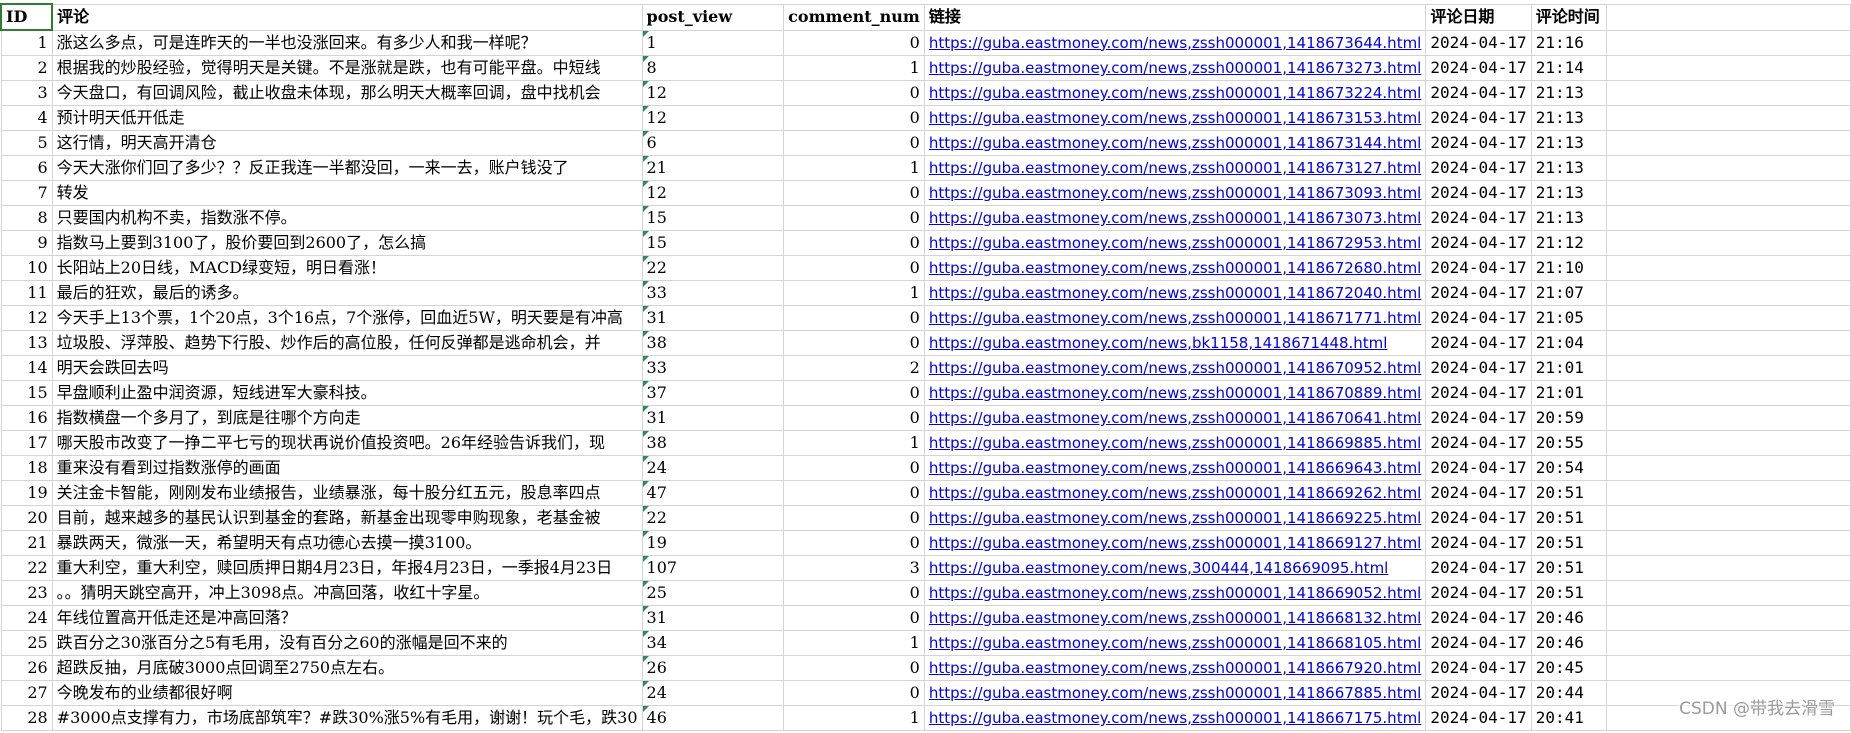 The width and height of the screenshot is (1851, 733). Describe the element at coordinates (713, 543) in the screenshot. I see `cell-post-view: 19` at that location.